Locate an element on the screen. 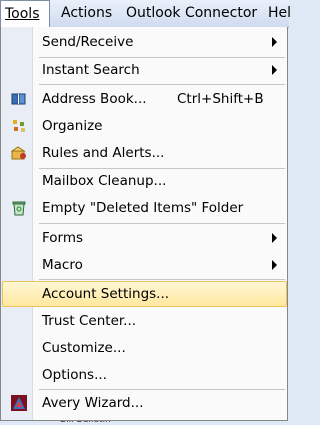  menu-tools-label: Tools is located at coordinates (22, 14).